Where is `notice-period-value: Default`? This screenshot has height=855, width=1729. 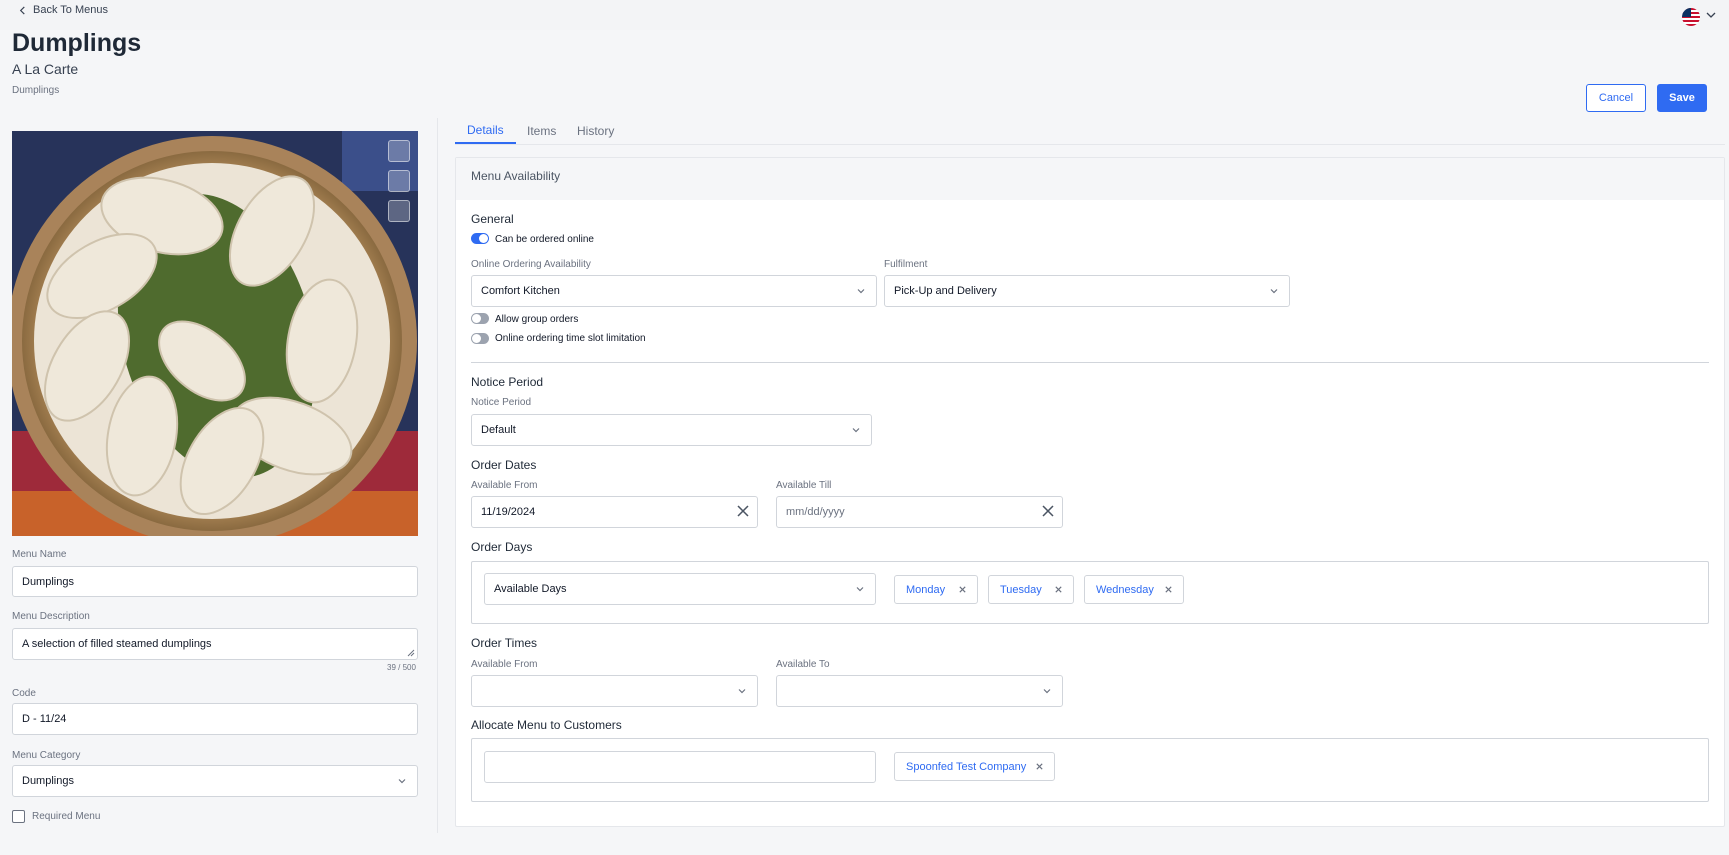 notice-period-value: Default is located at coordinates (498, 430).